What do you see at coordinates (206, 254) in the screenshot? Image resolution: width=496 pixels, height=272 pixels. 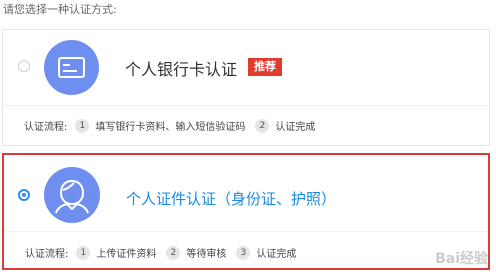 I see `step-label: 等待审核` at bounding box center [206, 254].